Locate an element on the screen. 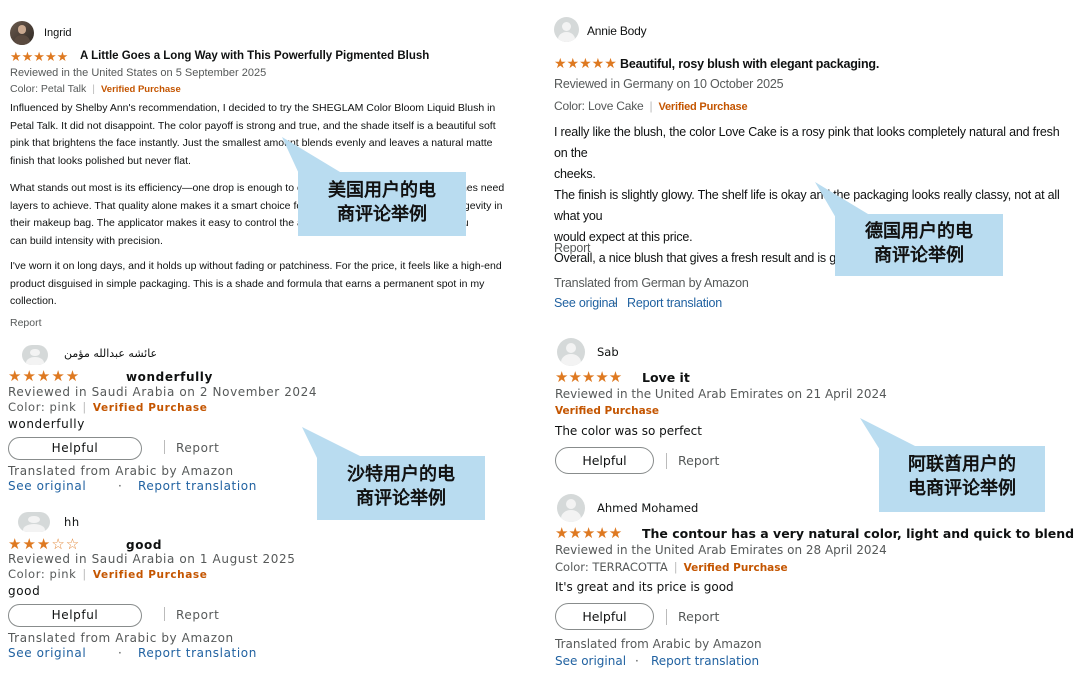  callout-pointer-germany is located at coordinates (841, 200).